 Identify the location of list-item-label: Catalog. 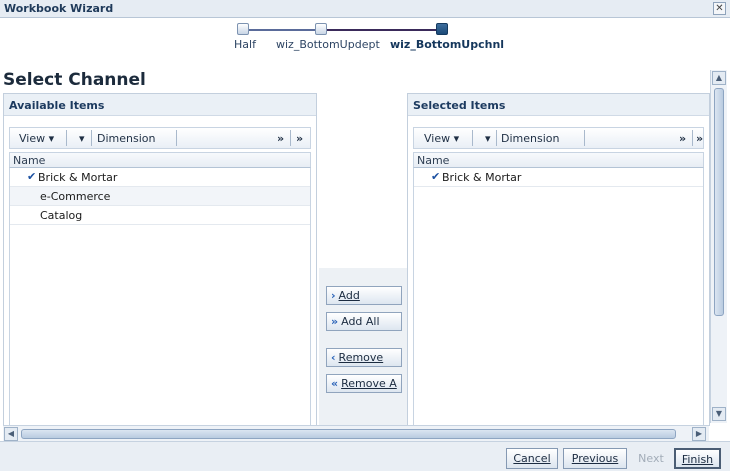
(61, 215).